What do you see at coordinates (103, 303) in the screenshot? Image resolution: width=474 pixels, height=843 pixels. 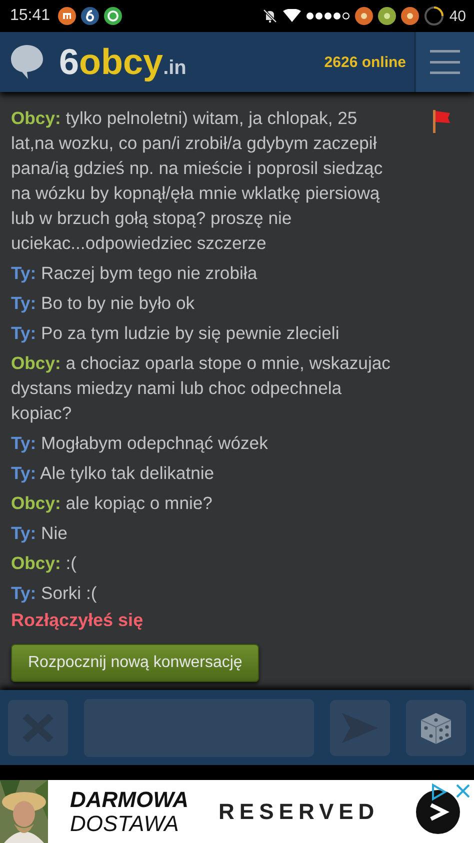 I see `chat-message: Ty: Bo to by nie było ok` at bounding box center [103, 303].